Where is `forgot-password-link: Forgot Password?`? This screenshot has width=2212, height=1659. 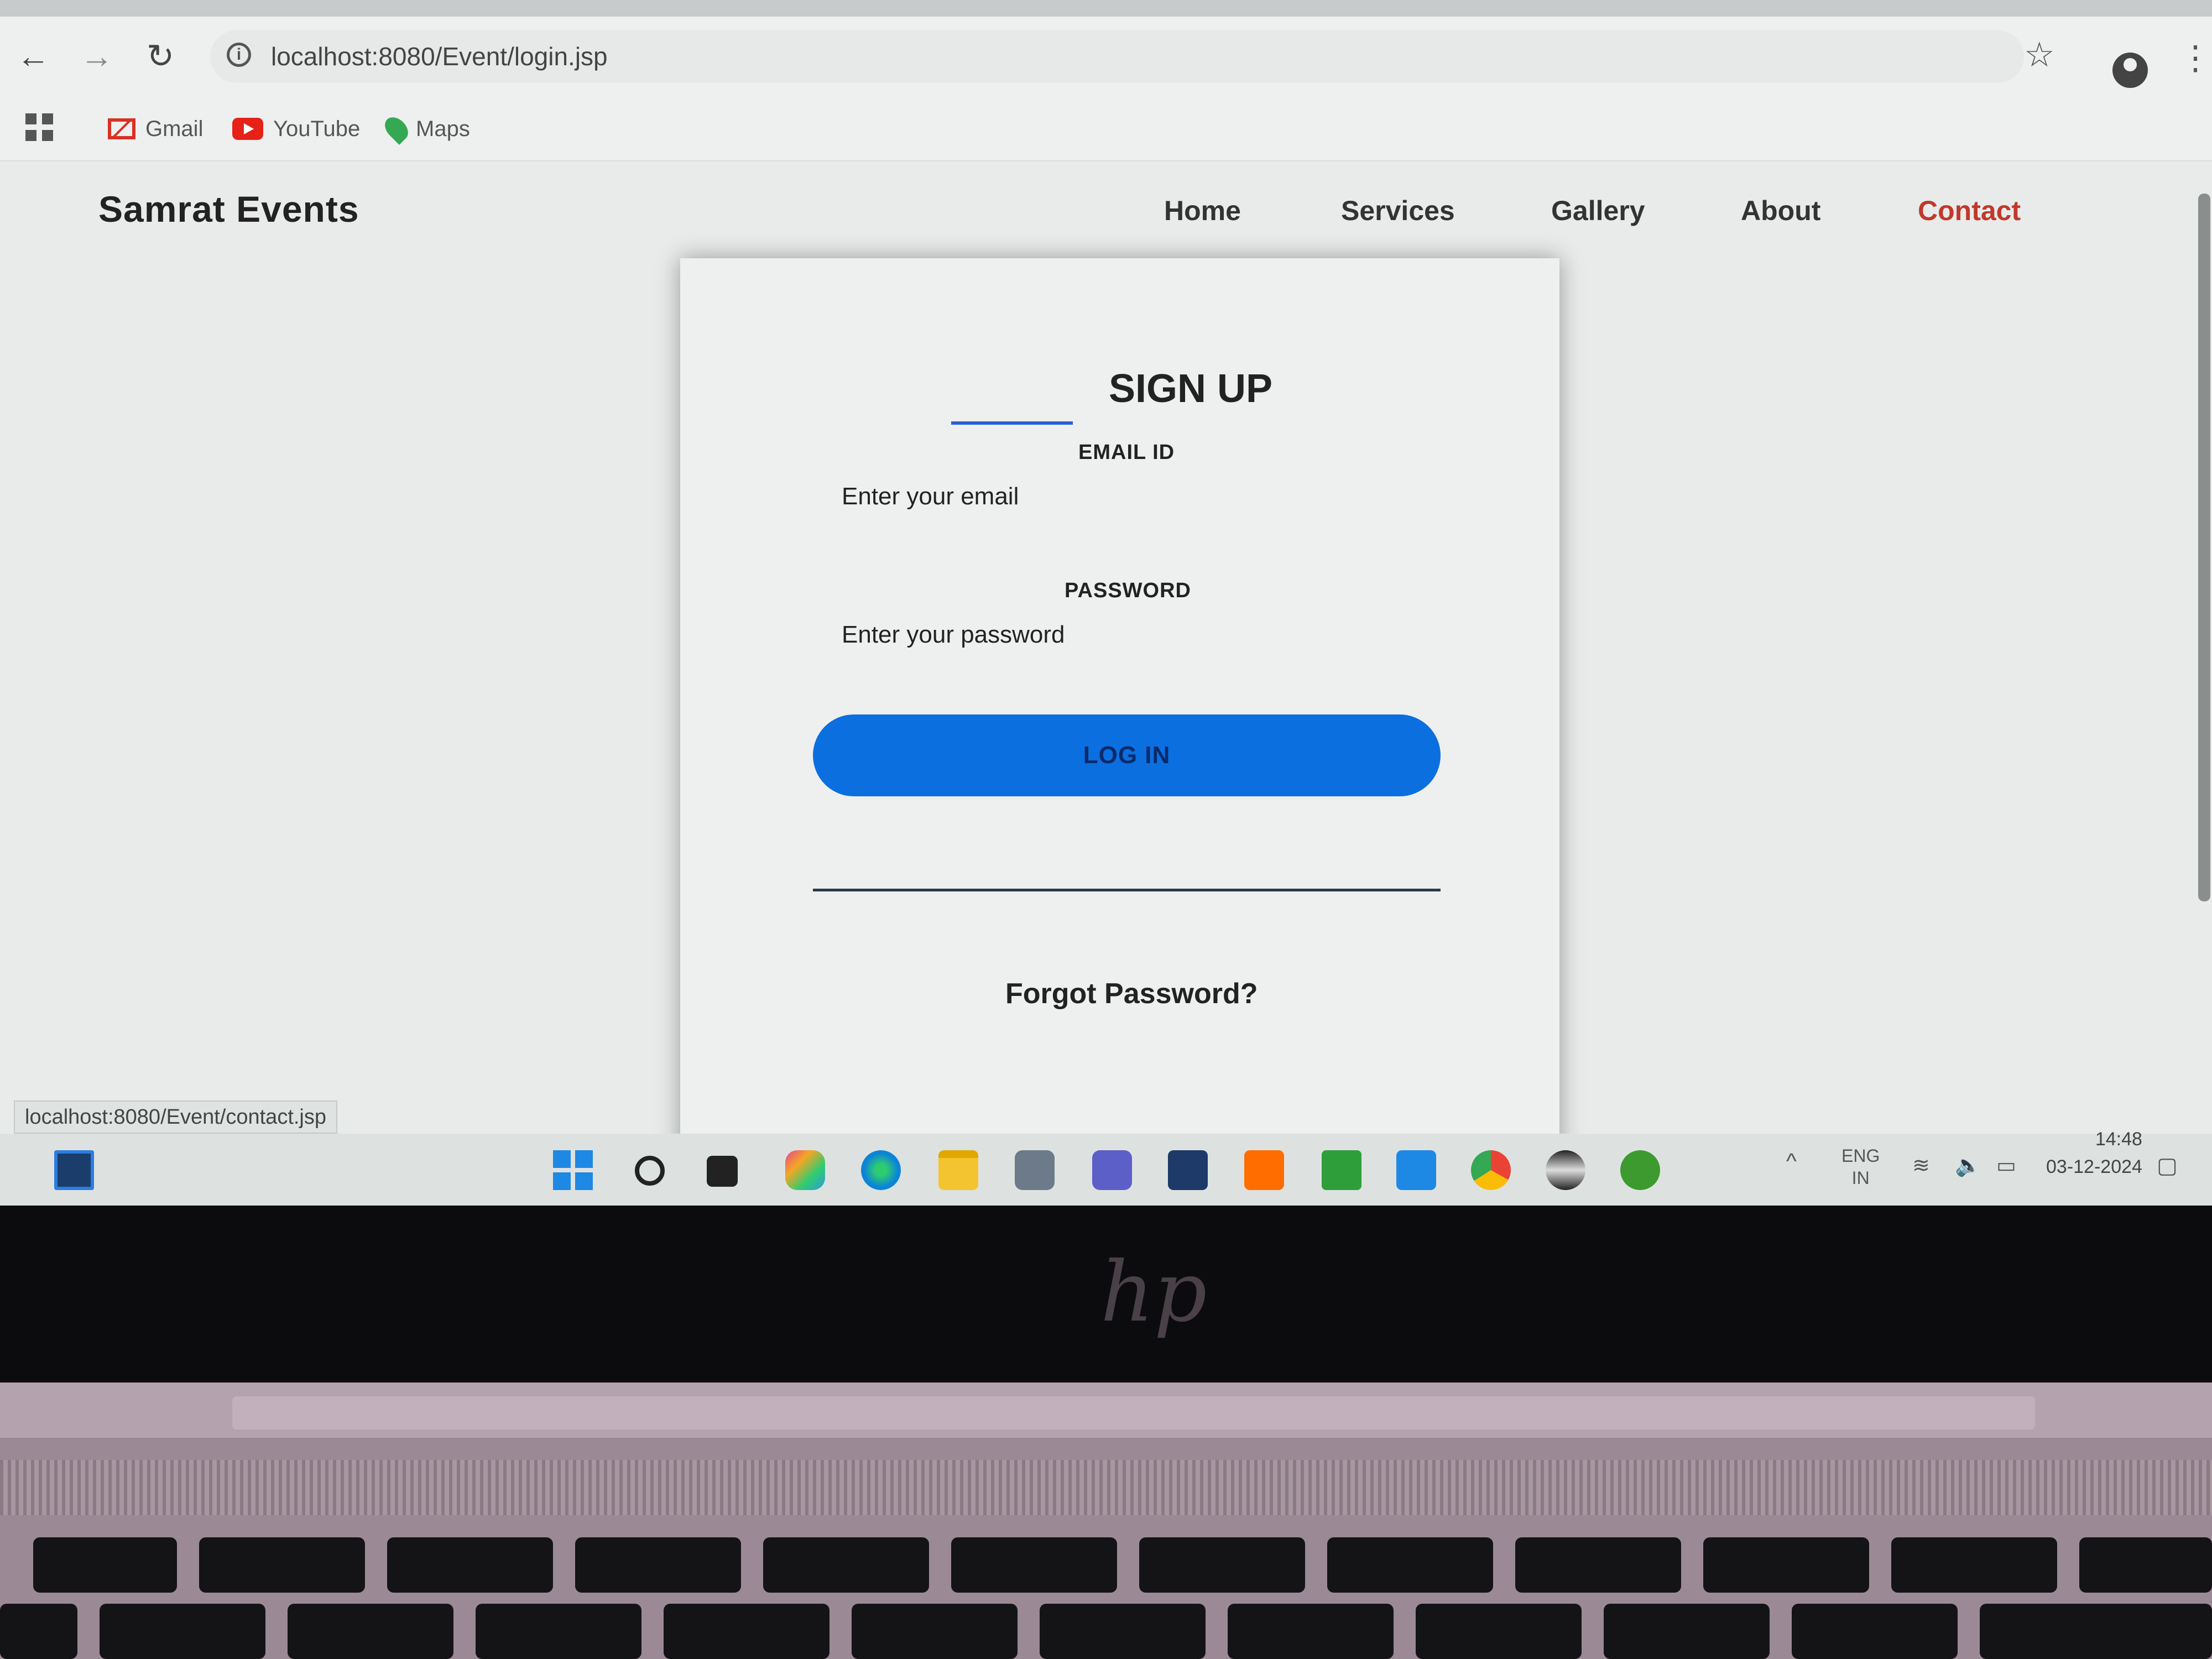
forgot-password-link: Forgot Password? is located at coordinates (1131, 994).